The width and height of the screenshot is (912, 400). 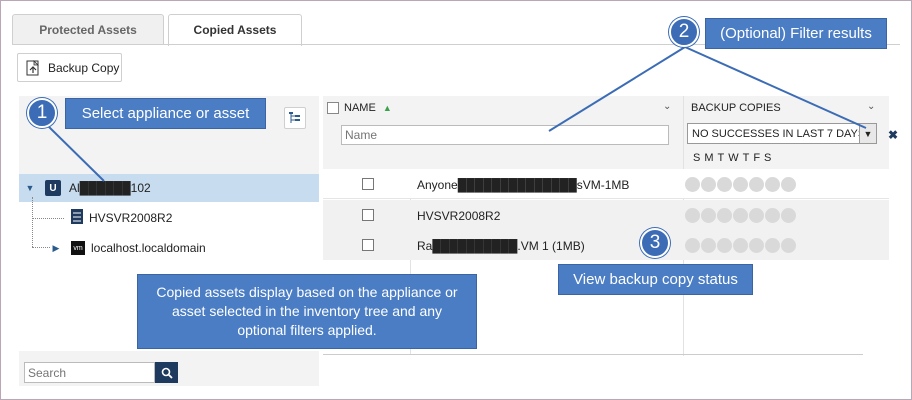 I want to click on search-input, so click(x=89, y=372).